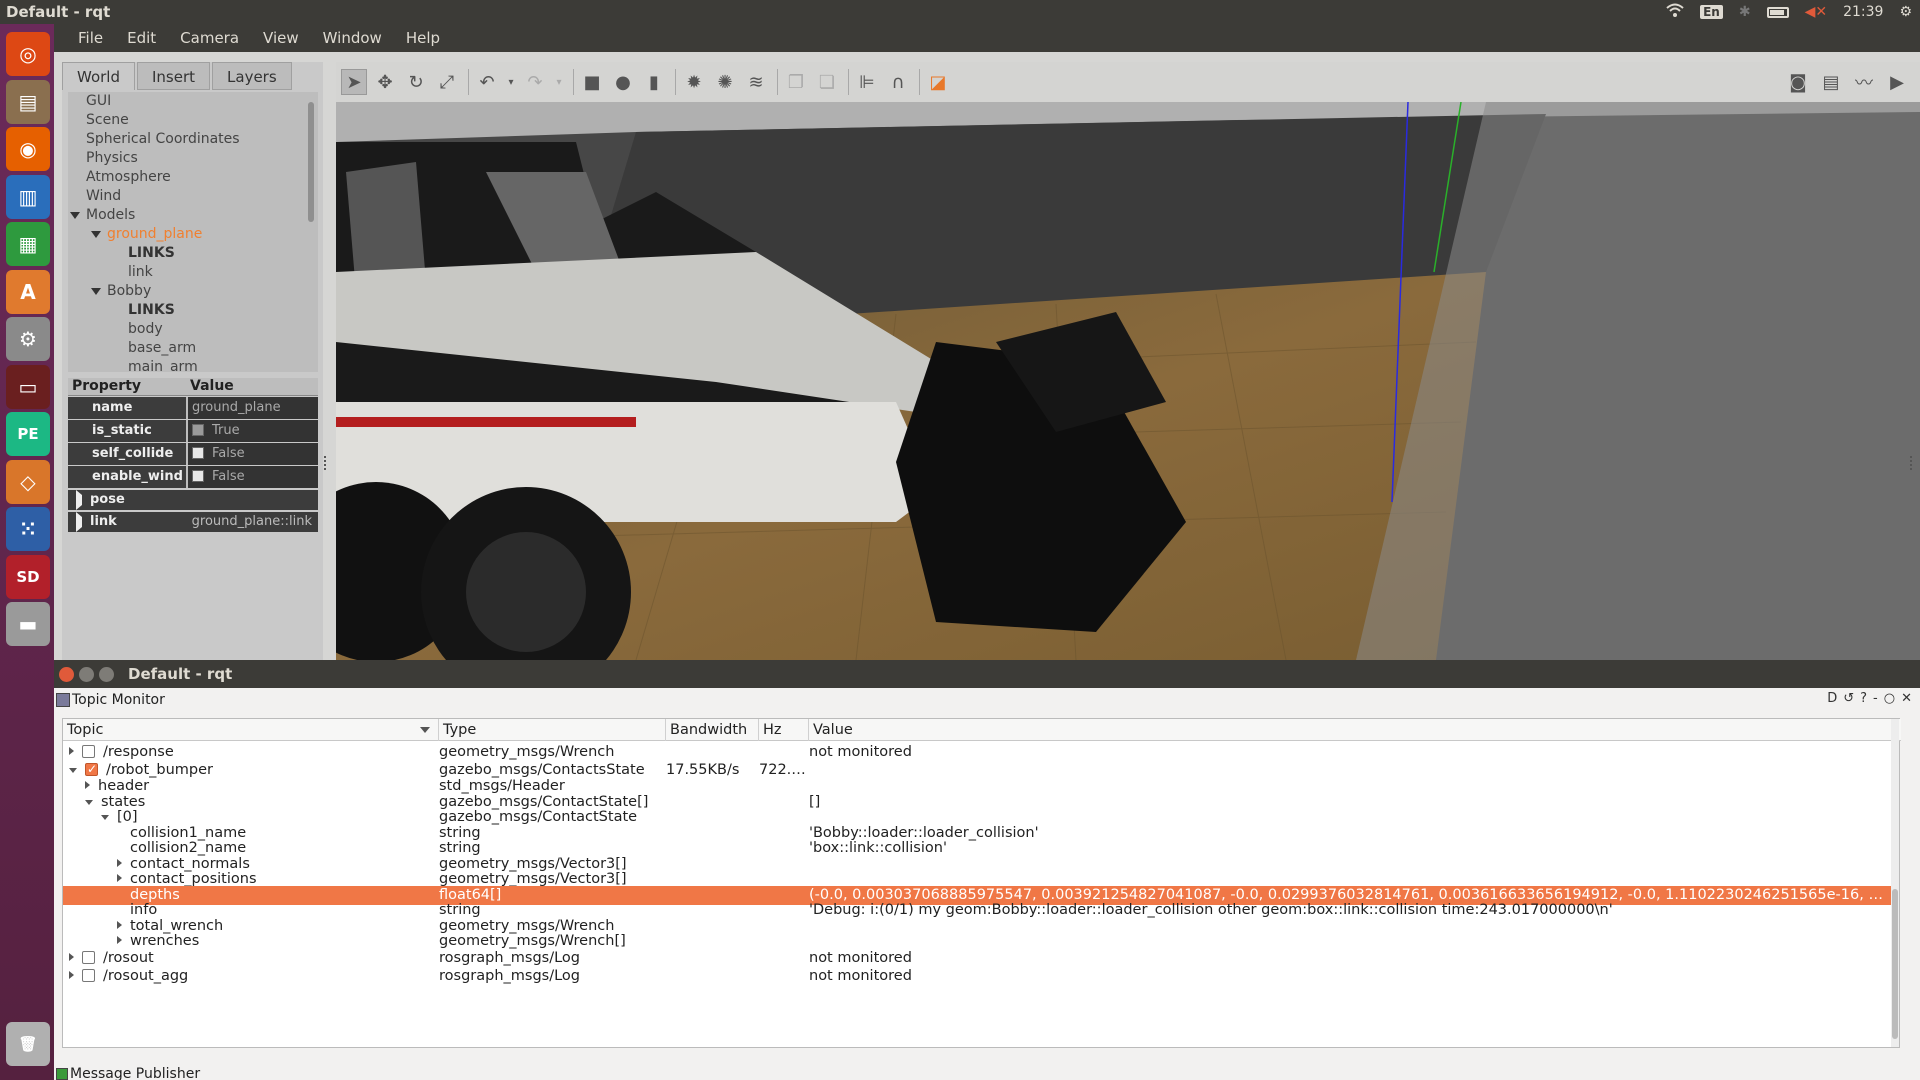 The width and height of the screenshot is (1920, 1080). Describe the element at coordinates (1832, 698) in the screenshot. I see `dock-d-button: D` at that location.